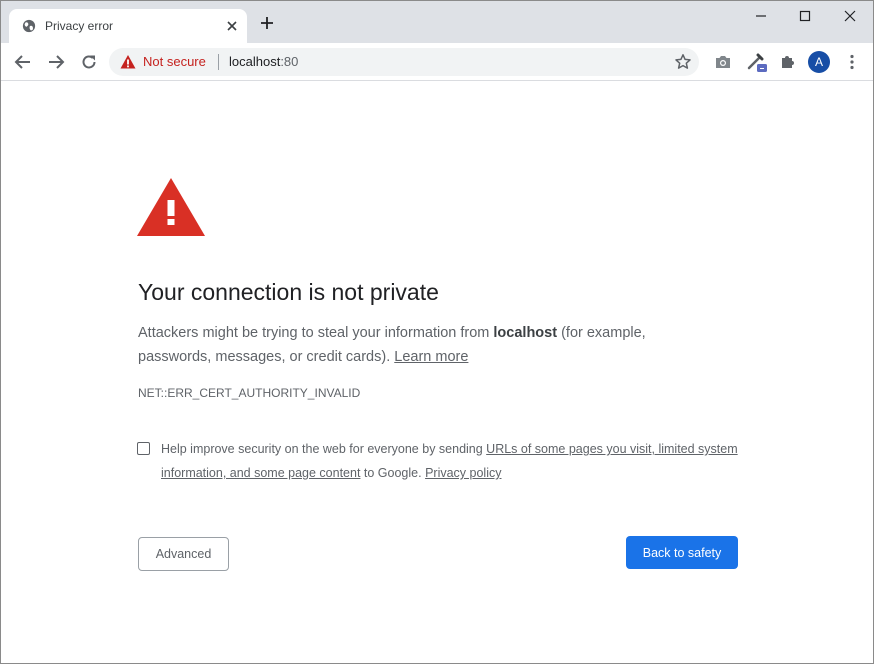 The height and width of the screenshot is (664, 874). I want to click on title-bar: Privacy error, so click(437, 22).